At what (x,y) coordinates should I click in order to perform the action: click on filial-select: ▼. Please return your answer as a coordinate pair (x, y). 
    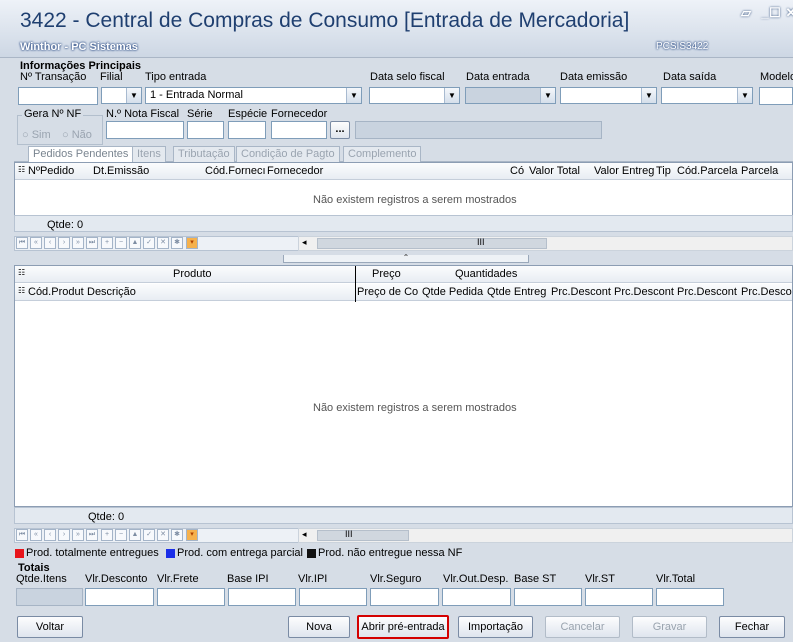
    Looking at the image, I should click on (121, 95).